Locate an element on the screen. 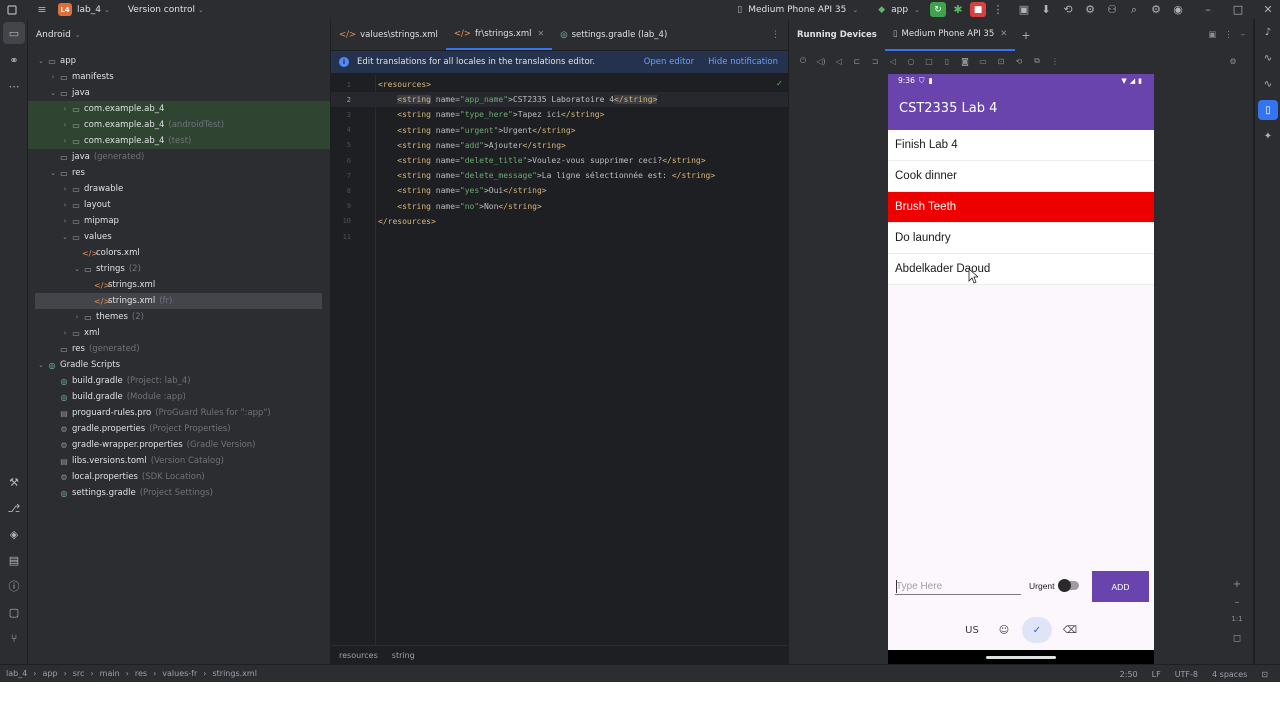 The width and height of the screenshot is (1280, 720). home-gesture-pill is located at coordinates (1021, 657).